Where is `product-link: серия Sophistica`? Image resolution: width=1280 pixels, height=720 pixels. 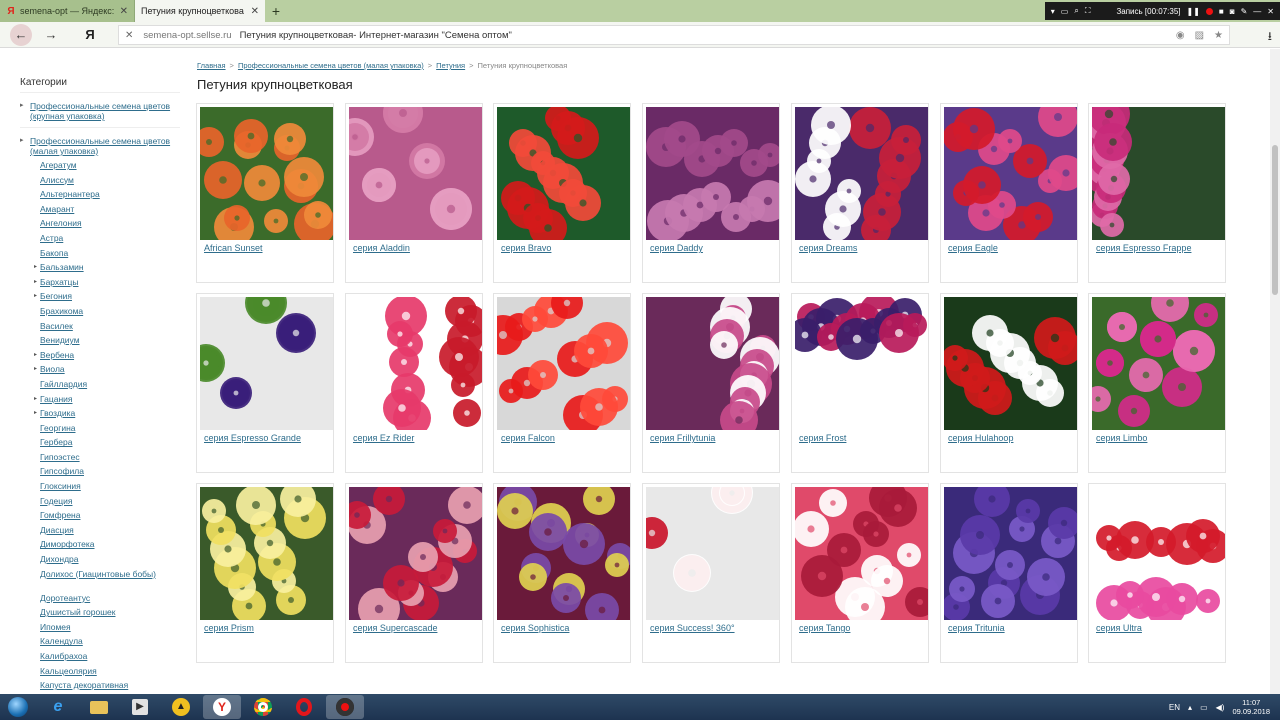 product-link: серия Sophistica is located at coordinates (535, 628).